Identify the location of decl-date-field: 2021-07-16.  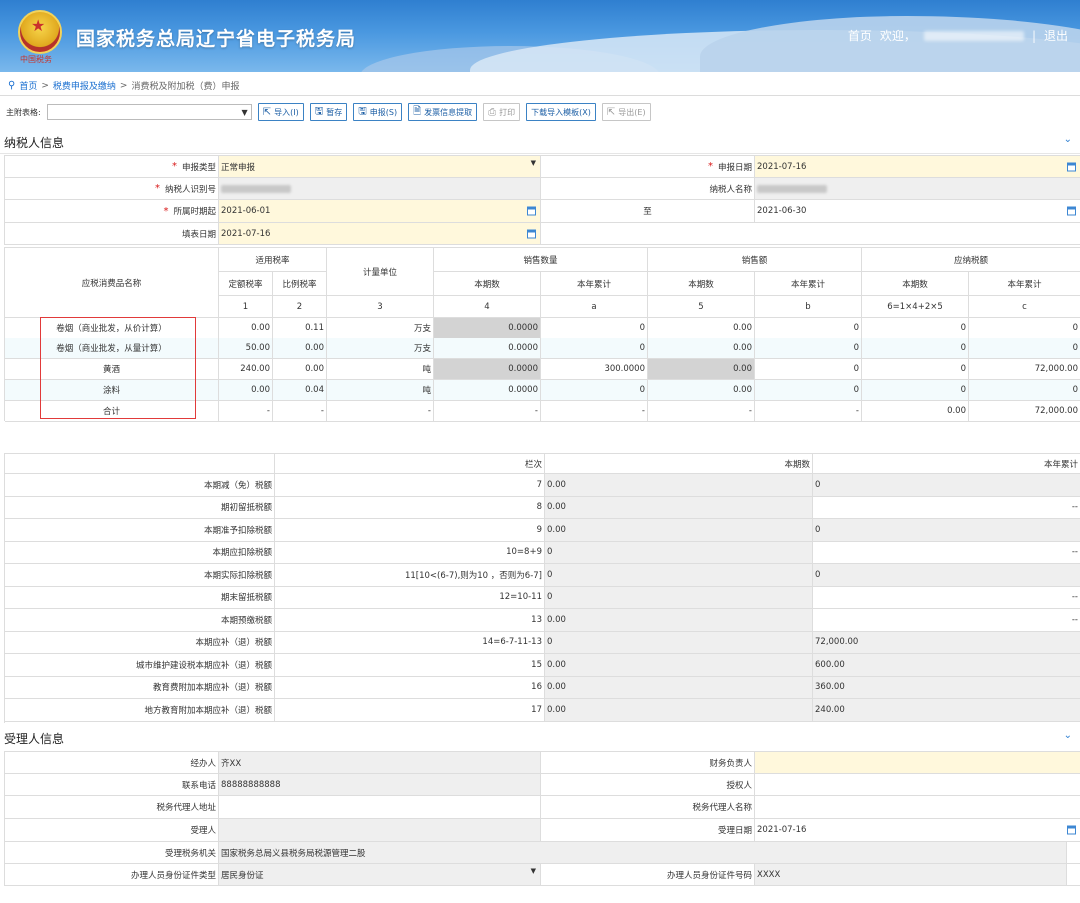
(917, 167).